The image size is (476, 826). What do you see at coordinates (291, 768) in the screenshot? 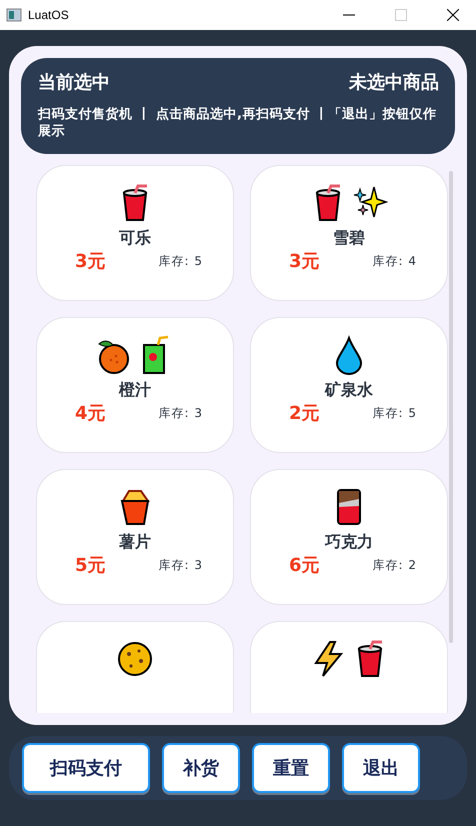
I see `action-button: 重置` at bounding box center [291, 768].